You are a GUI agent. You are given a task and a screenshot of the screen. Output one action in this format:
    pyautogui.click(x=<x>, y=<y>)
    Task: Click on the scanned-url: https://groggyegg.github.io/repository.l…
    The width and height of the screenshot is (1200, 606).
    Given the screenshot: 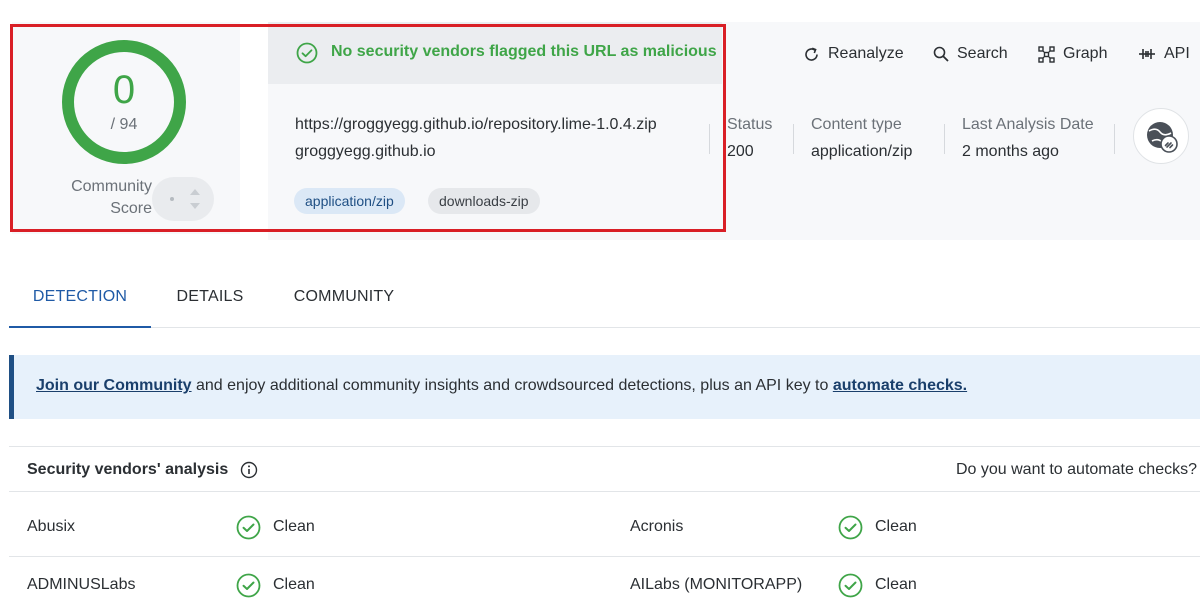 What is the action you would take?
    pyautogui.click(x=476, y=124)
    